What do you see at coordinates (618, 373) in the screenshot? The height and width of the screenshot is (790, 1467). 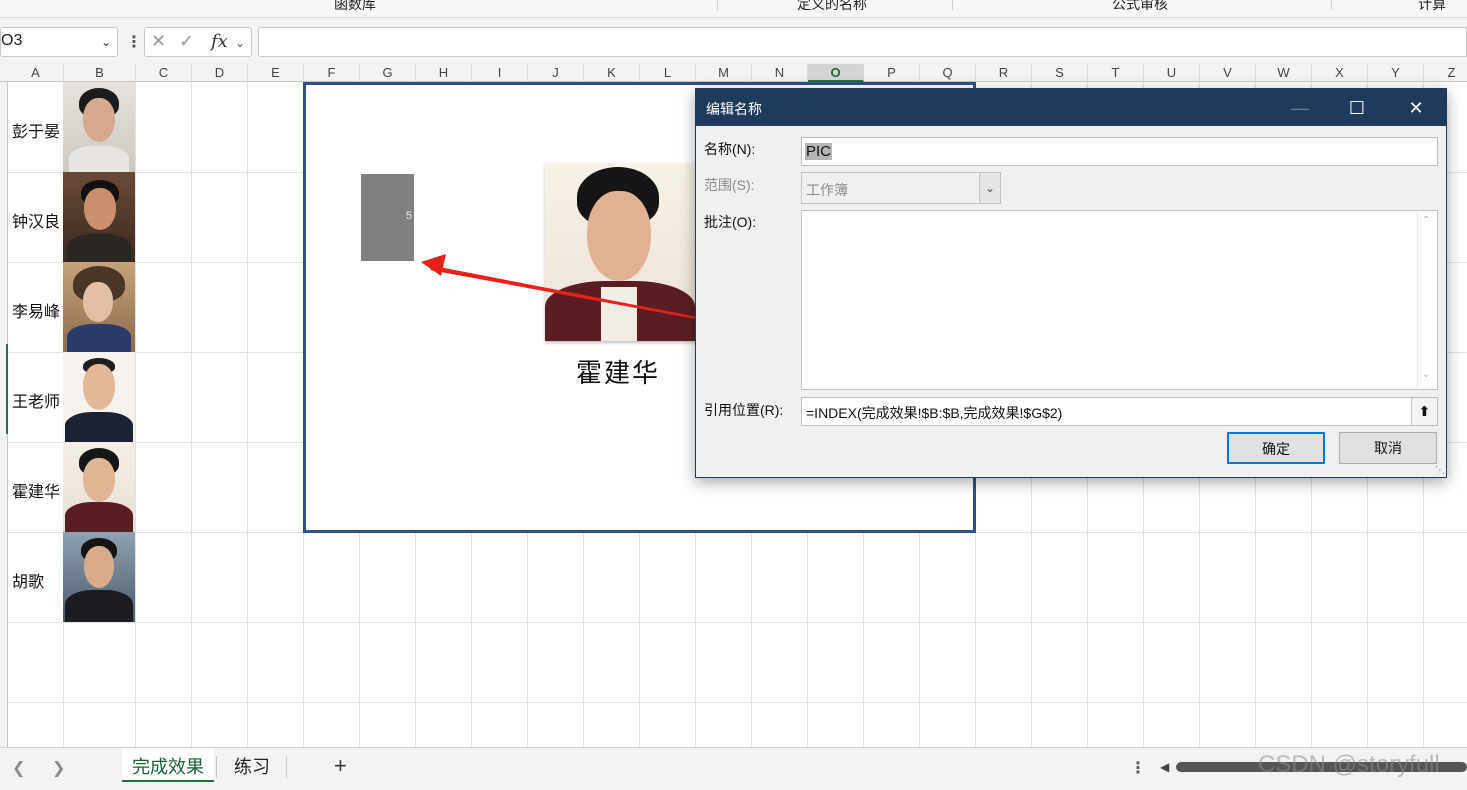 I see `selected-name-label: 霍建华` at bounding box center [618, 373].